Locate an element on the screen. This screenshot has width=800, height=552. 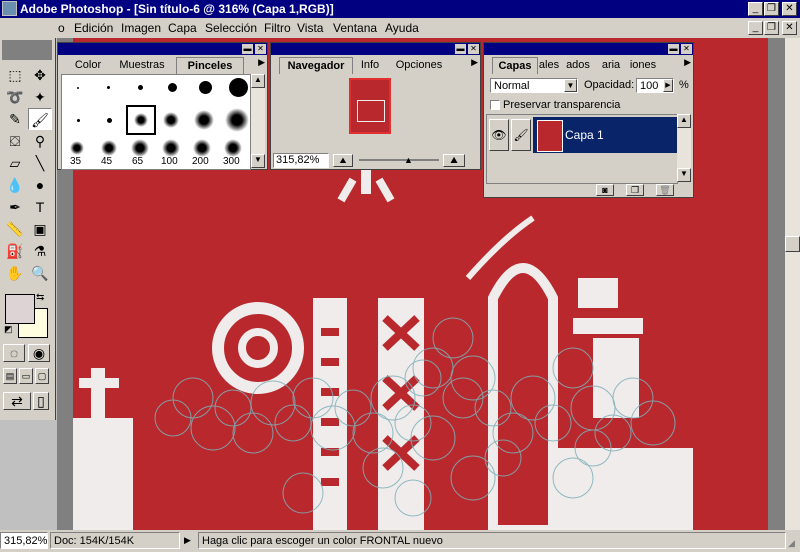
menu-item-ventana: Ventana is located at coordinates (355, 28).